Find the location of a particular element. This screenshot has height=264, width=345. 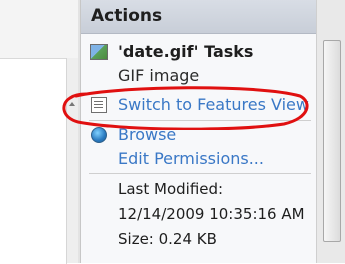

file-size: Size: 0.24 KB is located at coordinates (167, 239).